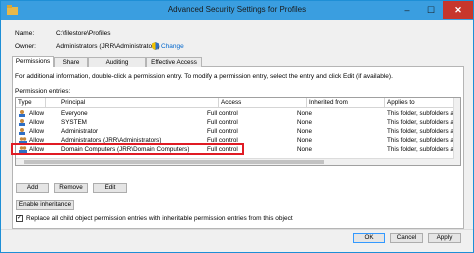  Describe the element at coordinates (346, 103) in the screenshot. I see `column-header-inherited-from: Inherited from` at that location.